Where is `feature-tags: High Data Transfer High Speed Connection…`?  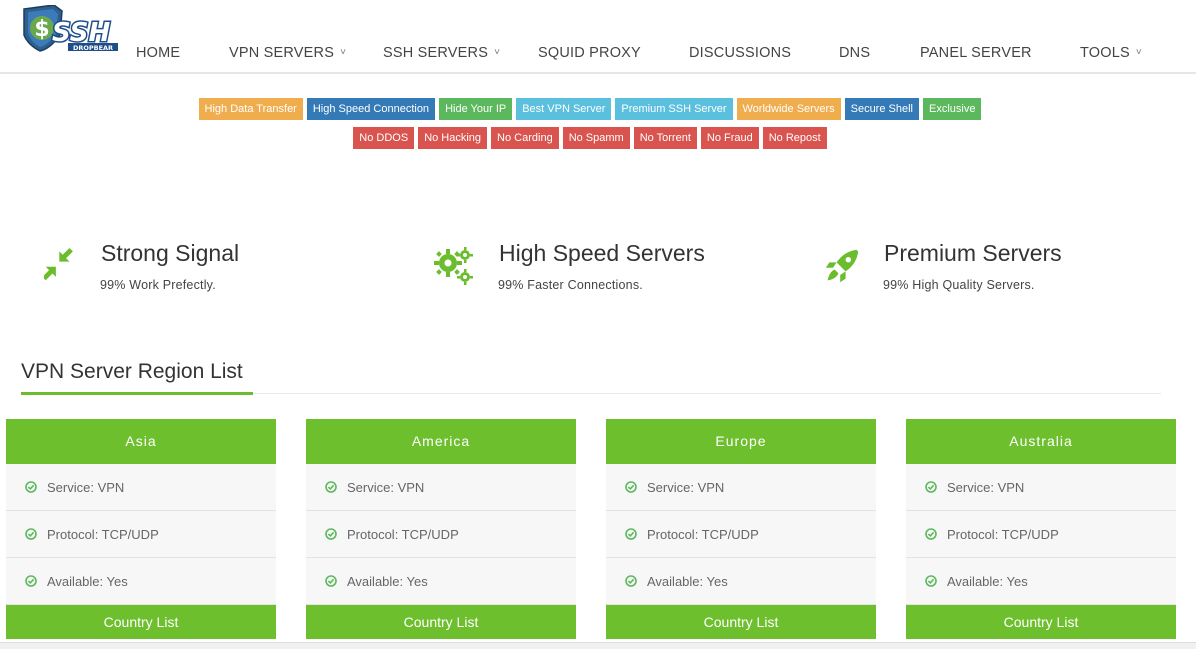 feature-tags: High Data Transfer High Speed Connection… is located at coordinates (598, 109).